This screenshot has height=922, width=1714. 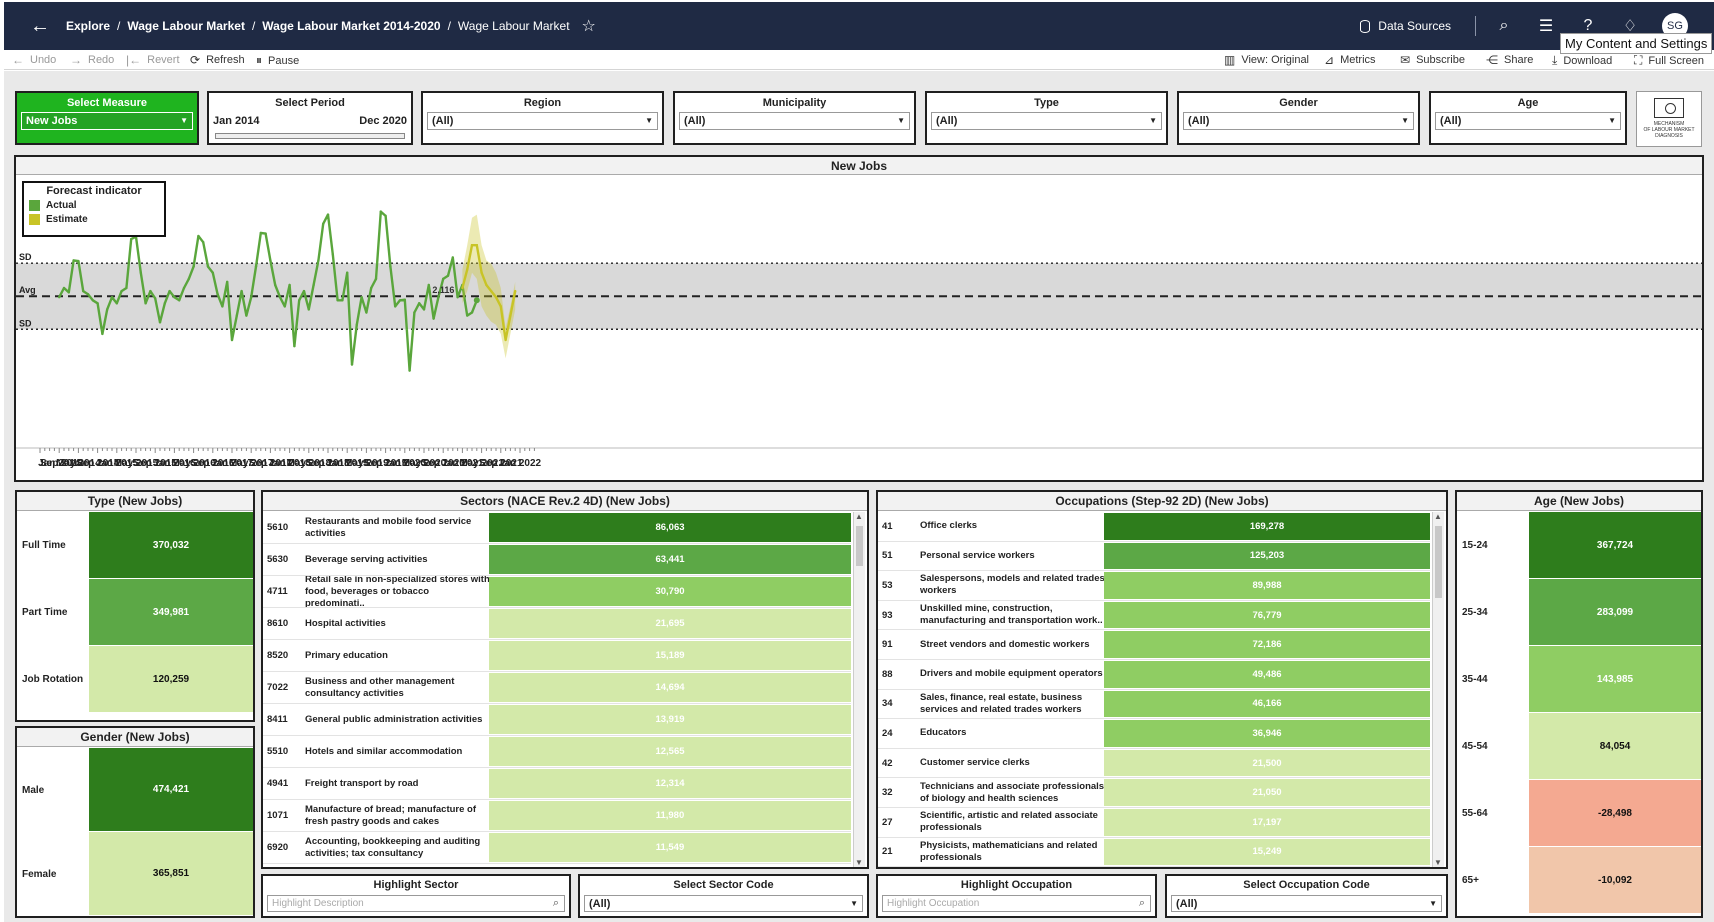 I want to click on table-row: 4941 Freight transport by road 12,314, so click(x=557, y=784).